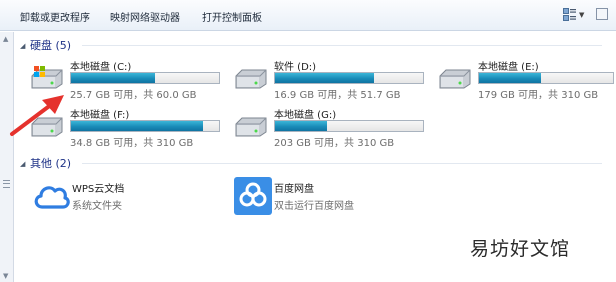 The height and width of the screenshot is (282, 616). Describe the element at coordinates (602, 14) in the screenshot. I see `preview-pane-button` at that location.